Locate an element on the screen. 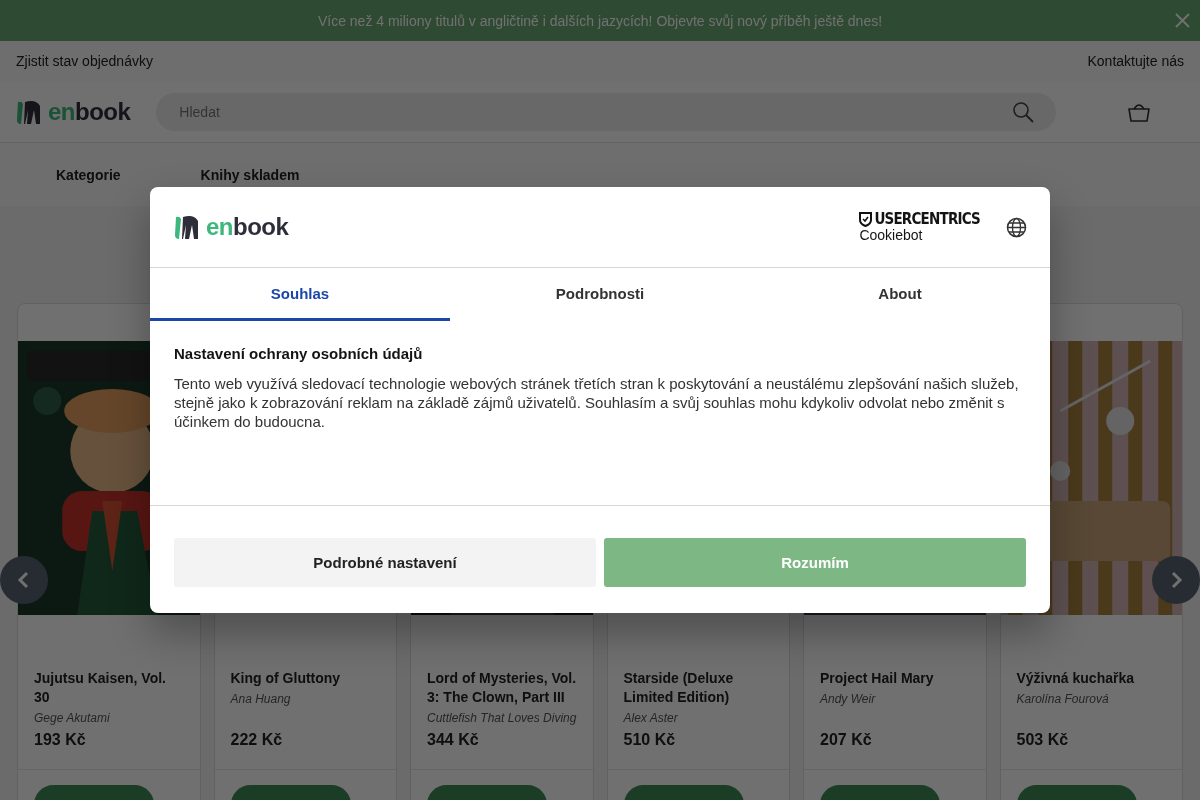 The height and width of the screenshot is (800, 1200). book-price: 510 Kč is located at coordinates (650, 740).